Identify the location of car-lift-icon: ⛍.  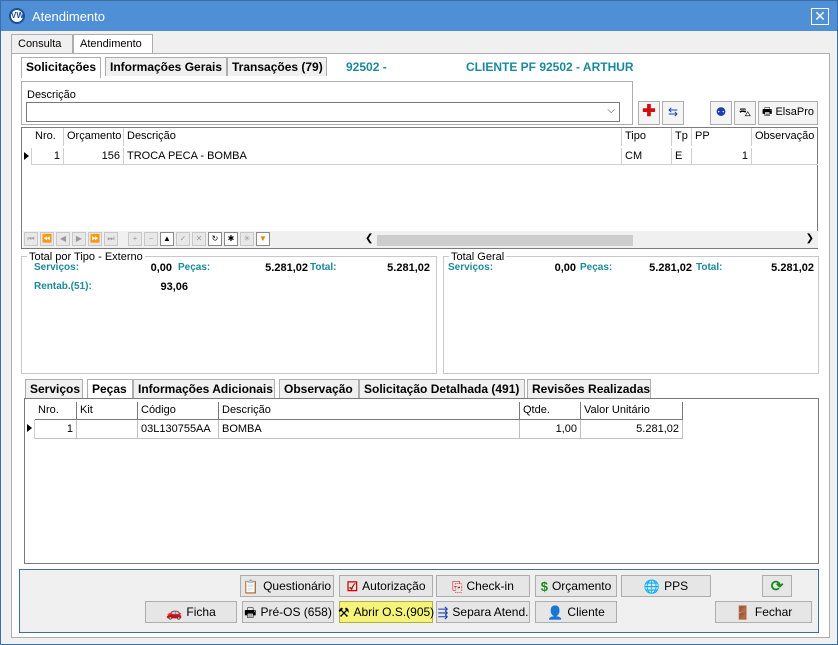
(745, 113).